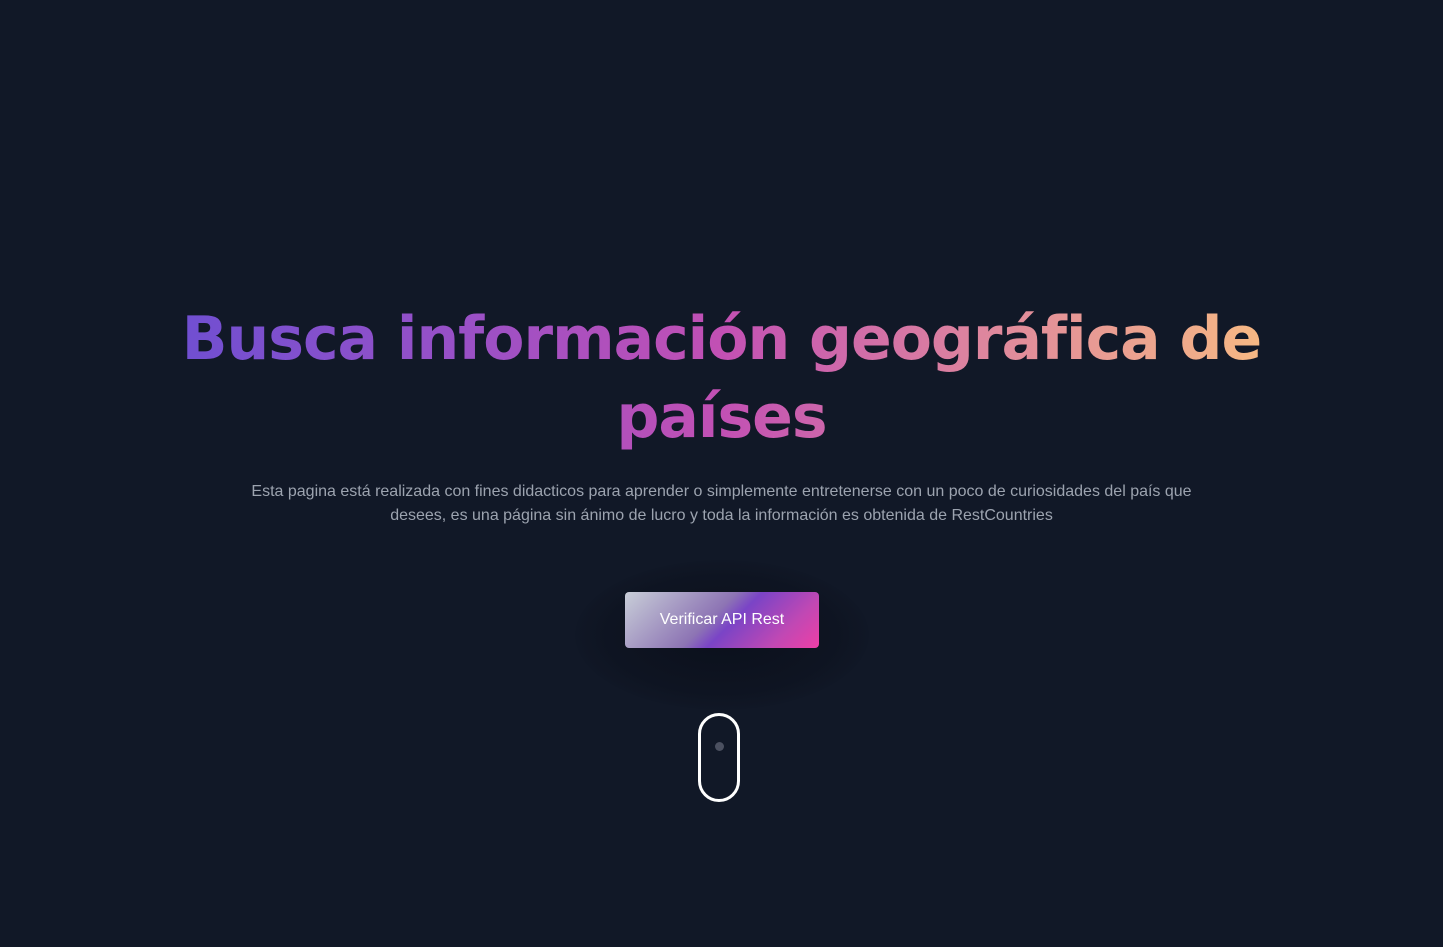  I want to click on mouse-scroll-icon, so click(719, 757).